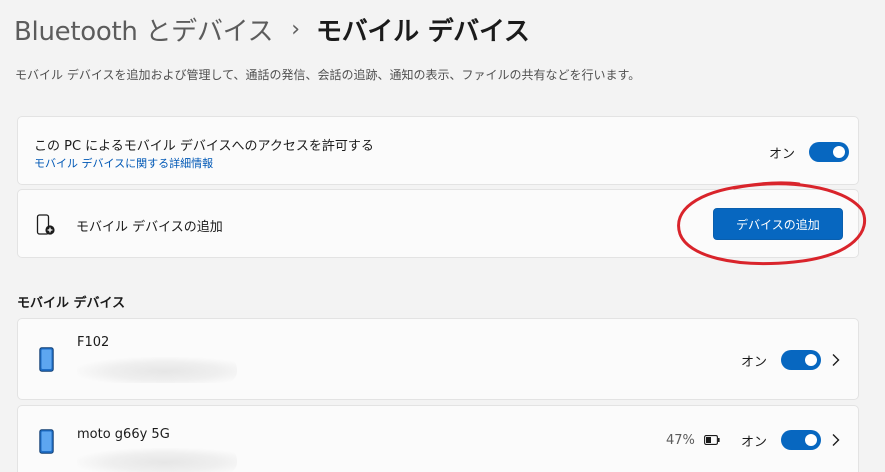  I want to click on battery-percentage: 47%, so click(680, 440).